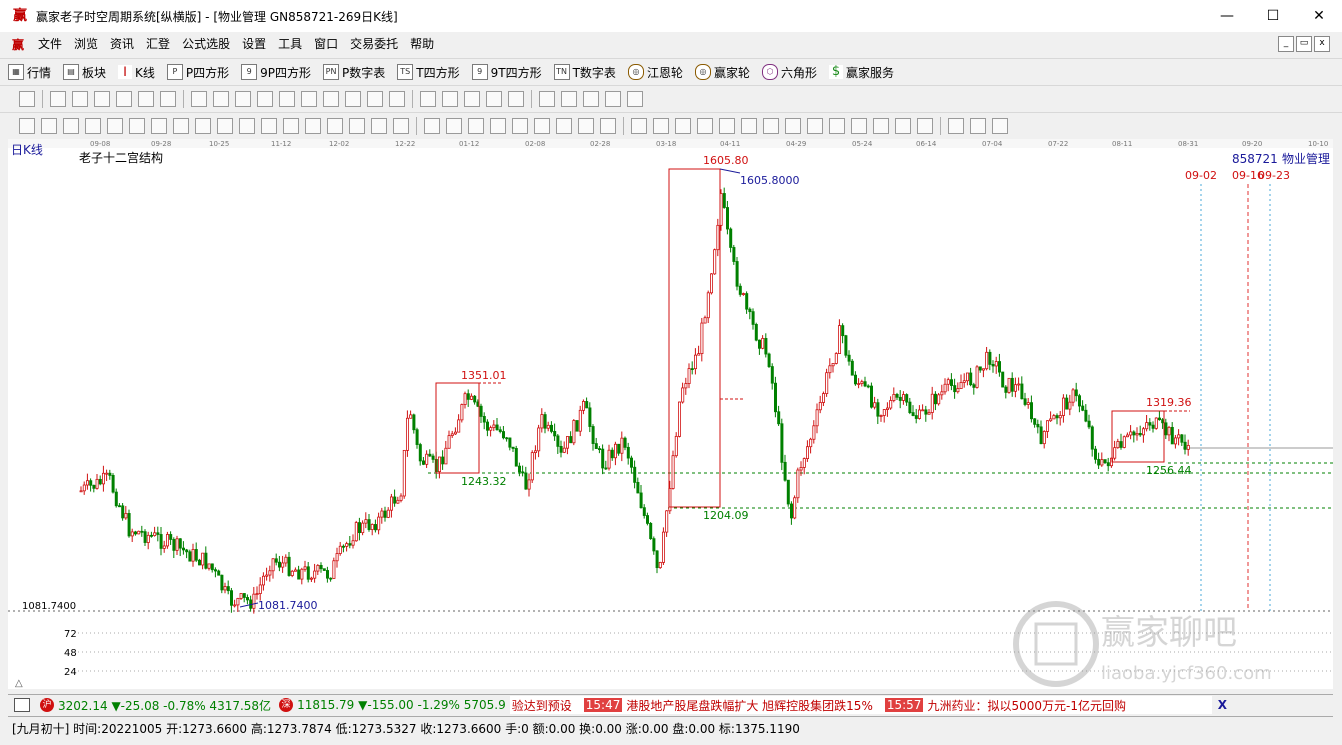 The height and width of the screenshot is (745, 1342). What do you see at coordinates (122, 44) in the screenshot?
I see `menu-info: 资讯` at bounding box center [122, 44].